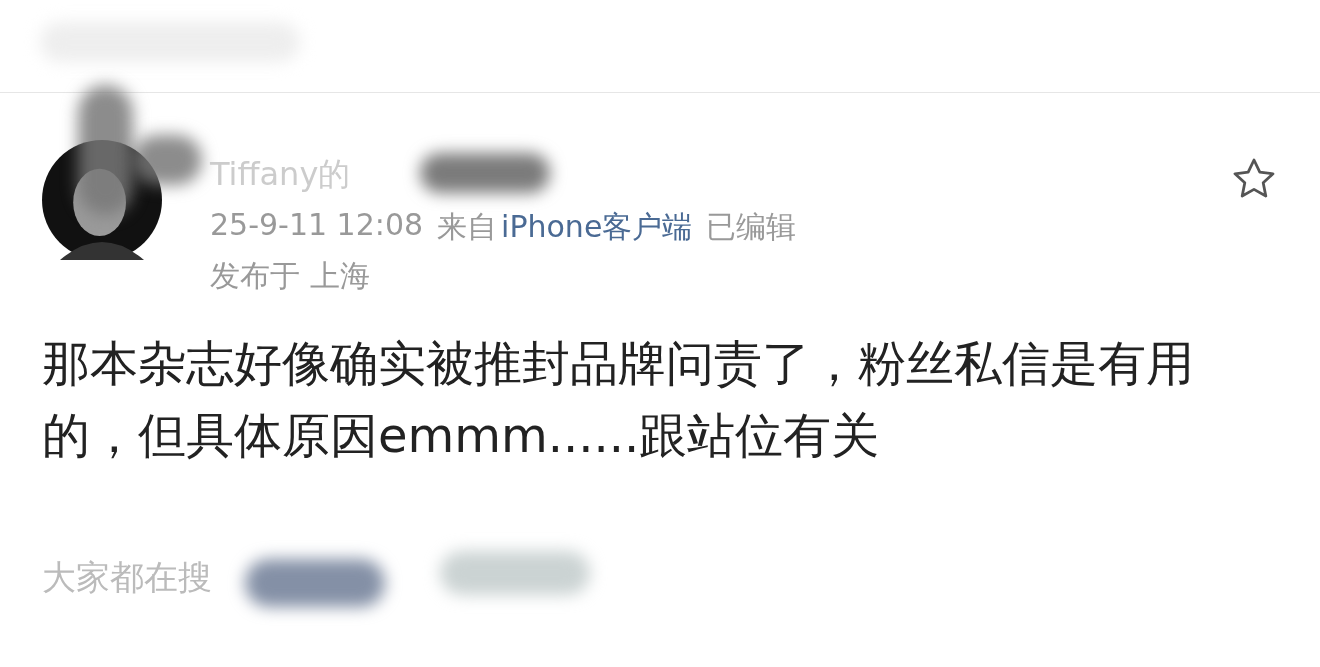 The height and width of the screenshot is (667, 1320). What do you see at coordinates (597, 227) in the screenshot?
I see `source-link: iPhone客户端` at bounding box center [597, 227].